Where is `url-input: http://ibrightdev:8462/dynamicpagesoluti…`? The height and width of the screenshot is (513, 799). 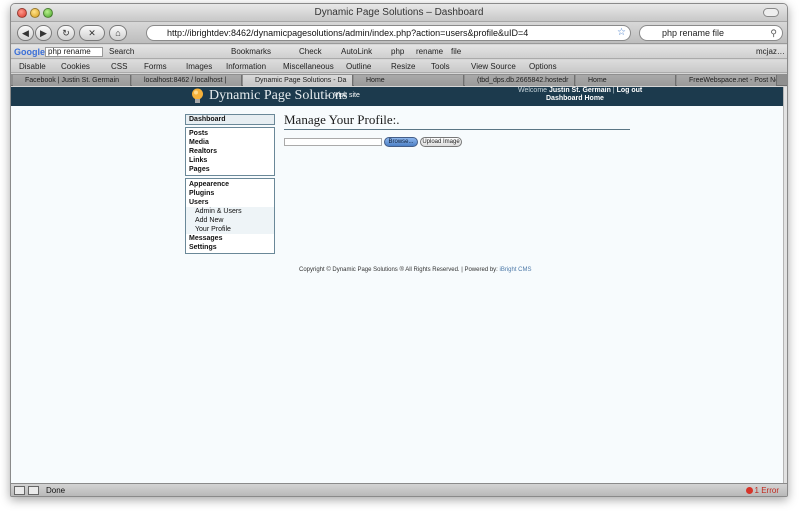
url-input: http://ibrightdev:8462/dynamicpagesoluti… is located at coordinates (388, 33).